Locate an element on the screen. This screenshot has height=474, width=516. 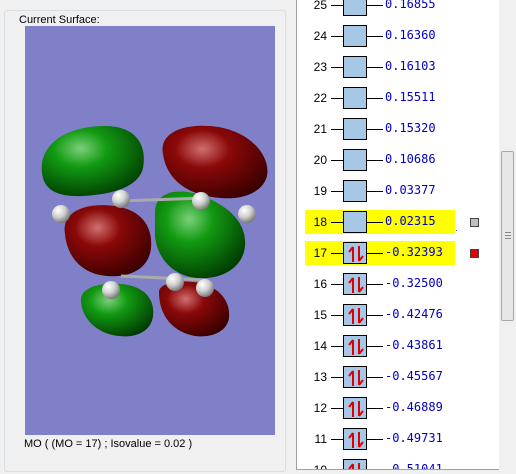
mo-level-row: 16 -0.32500 is located at coordinates (397, 284).